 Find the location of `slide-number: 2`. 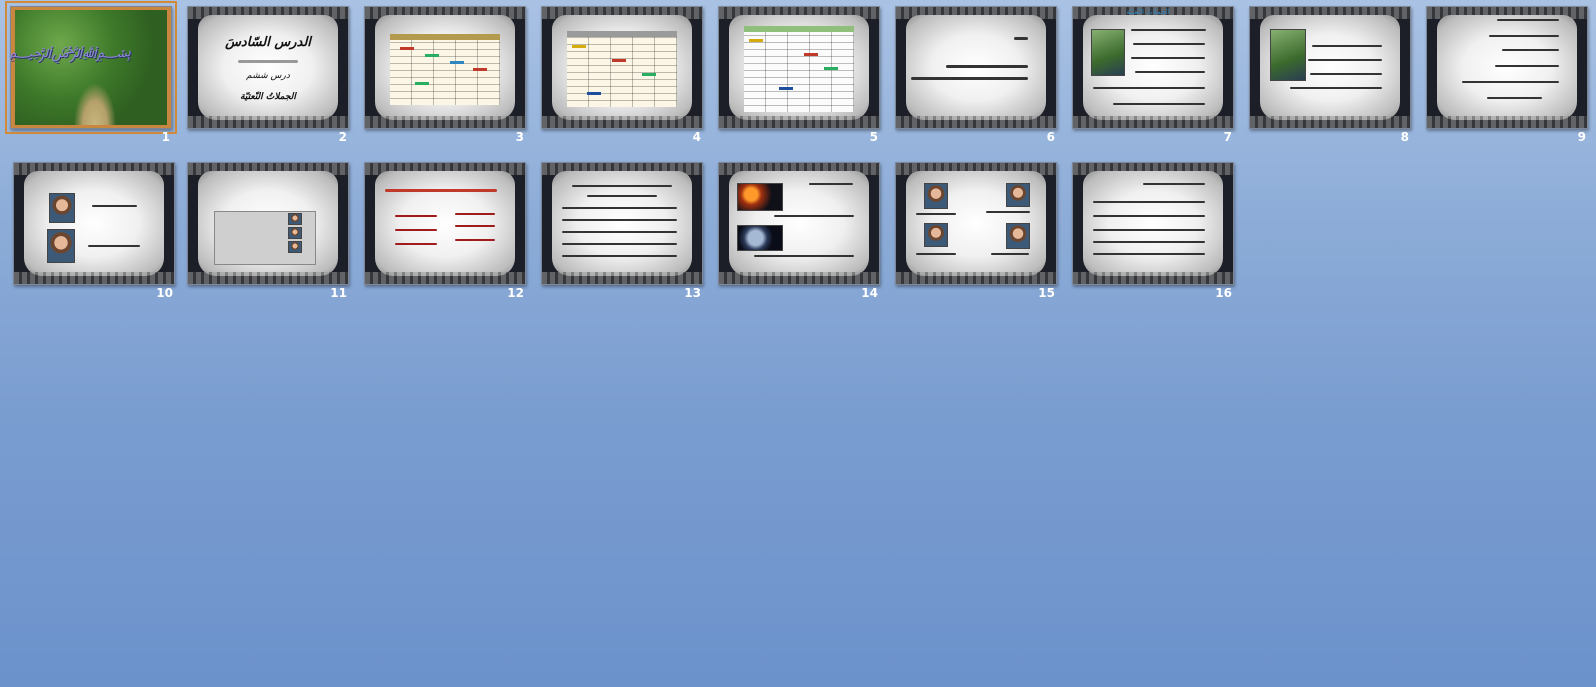

slide-number: 2 is located at coordinates (342, 137).